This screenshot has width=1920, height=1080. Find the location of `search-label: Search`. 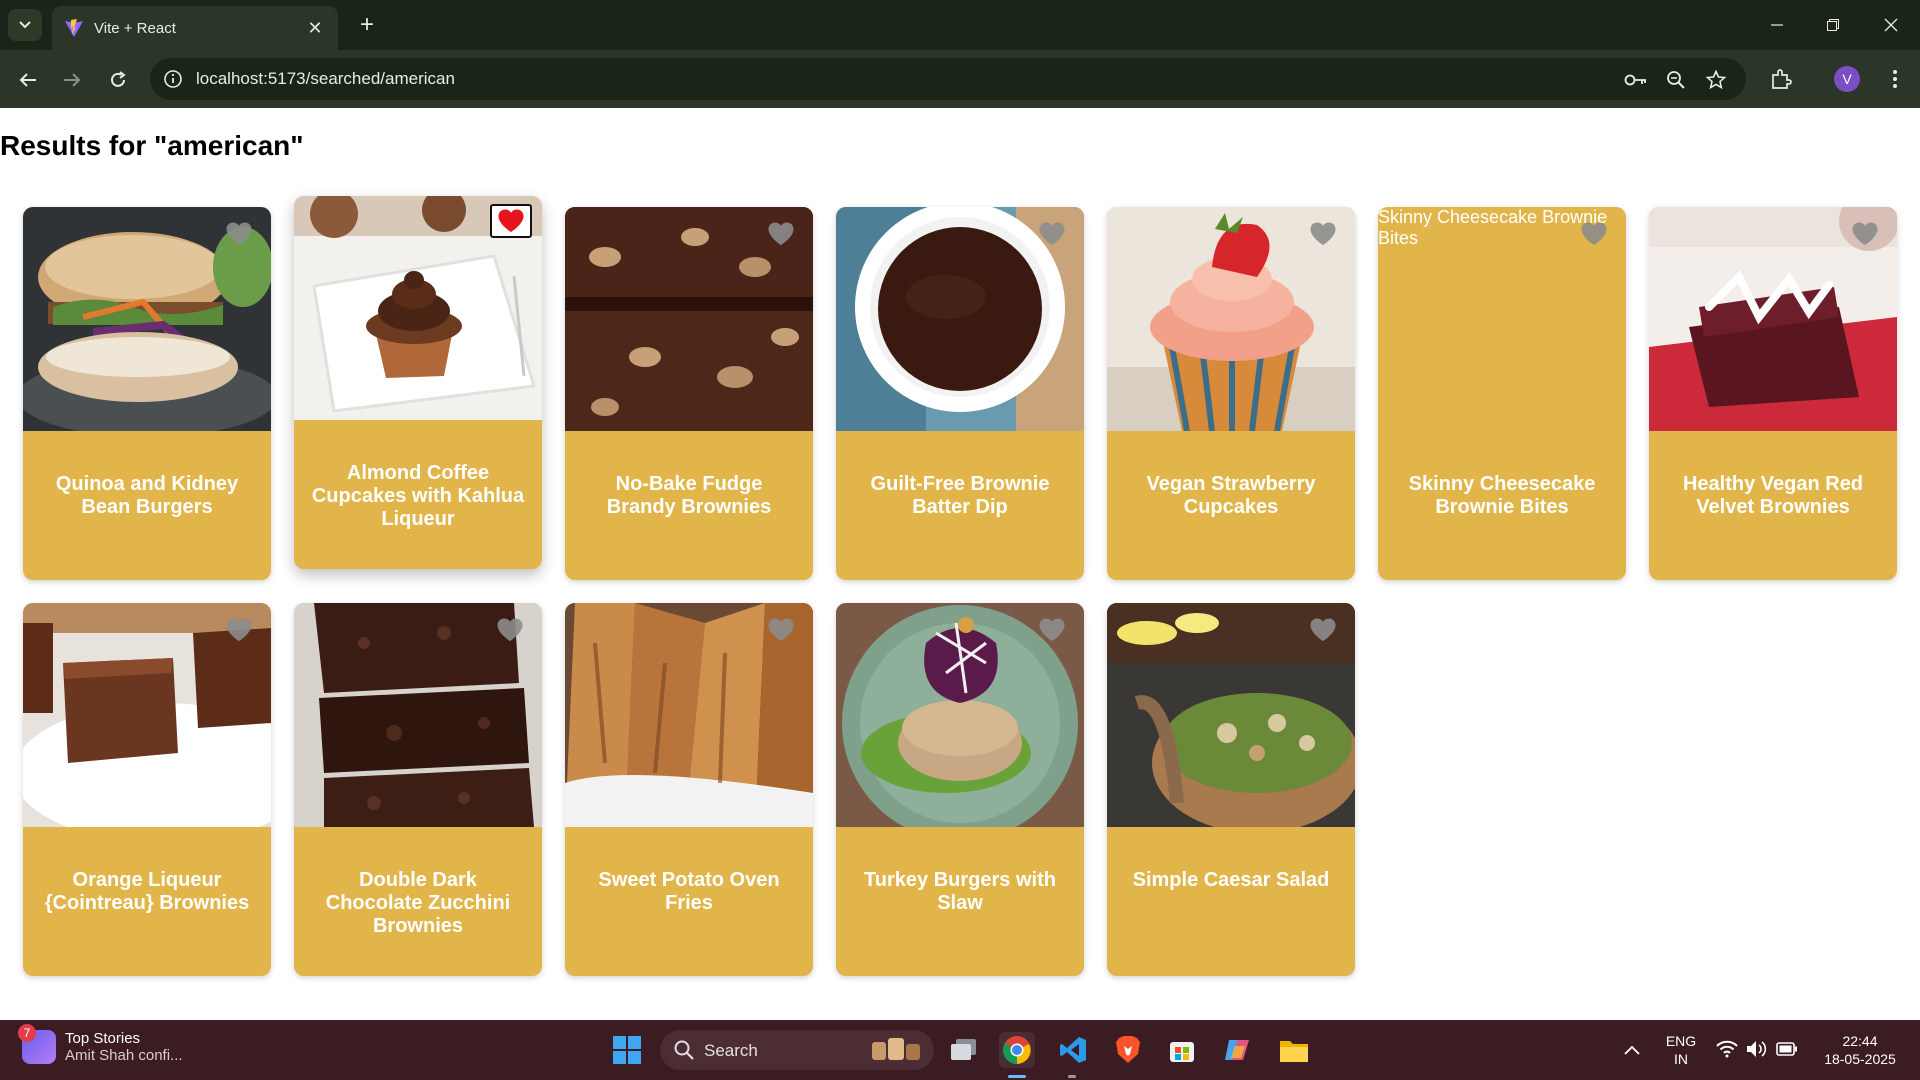

search-label: Search is located at coordinates (731, 1050).